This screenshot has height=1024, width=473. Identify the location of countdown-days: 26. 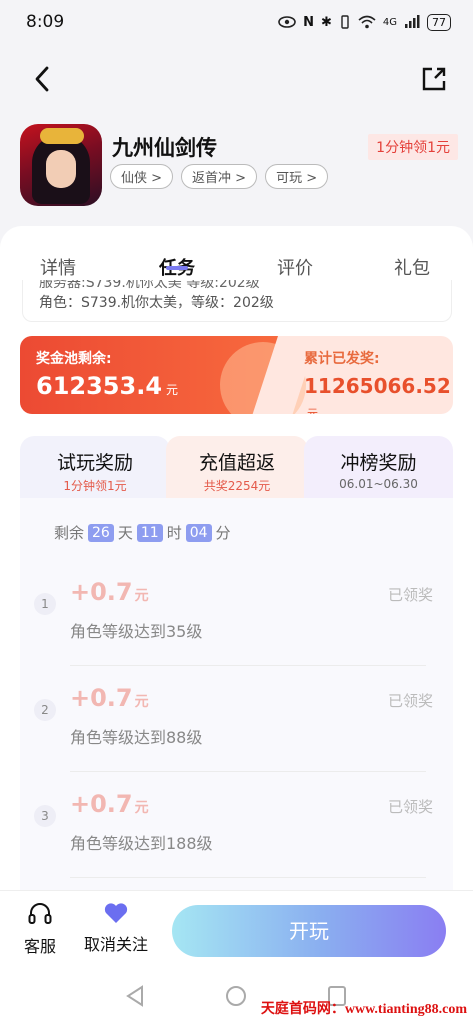
(101, 532).